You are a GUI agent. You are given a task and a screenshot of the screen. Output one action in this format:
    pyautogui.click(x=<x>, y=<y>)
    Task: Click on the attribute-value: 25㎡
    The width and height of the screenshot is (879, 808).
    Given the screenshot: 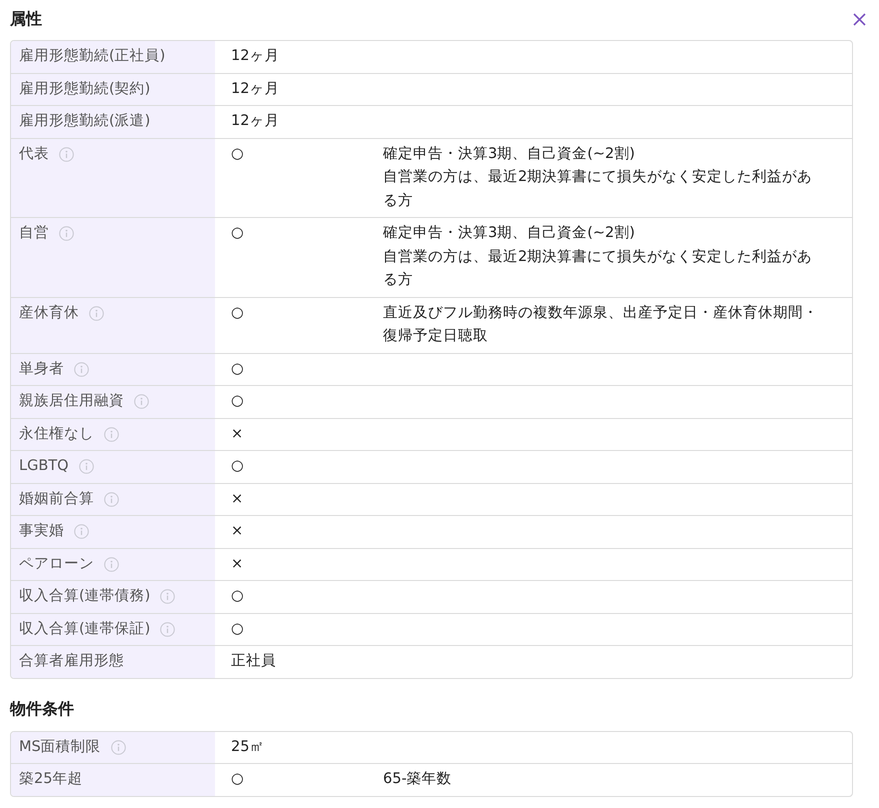 What is the action you would take?
    pyautogui.click(x=247, y=746)
    